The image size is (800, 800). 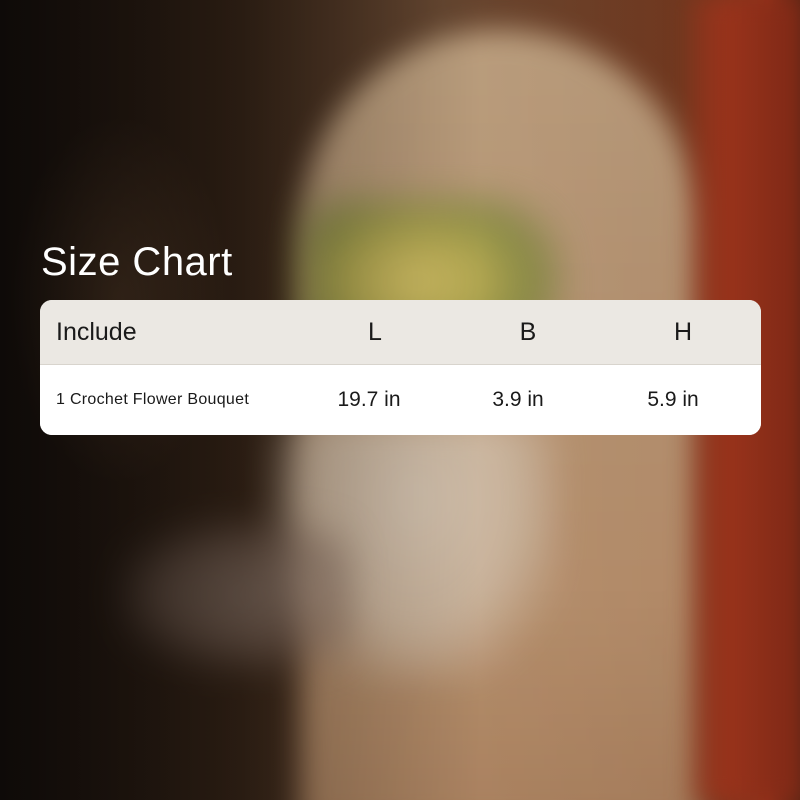 I want to click on header-height: H, so click(x=683, y=331).